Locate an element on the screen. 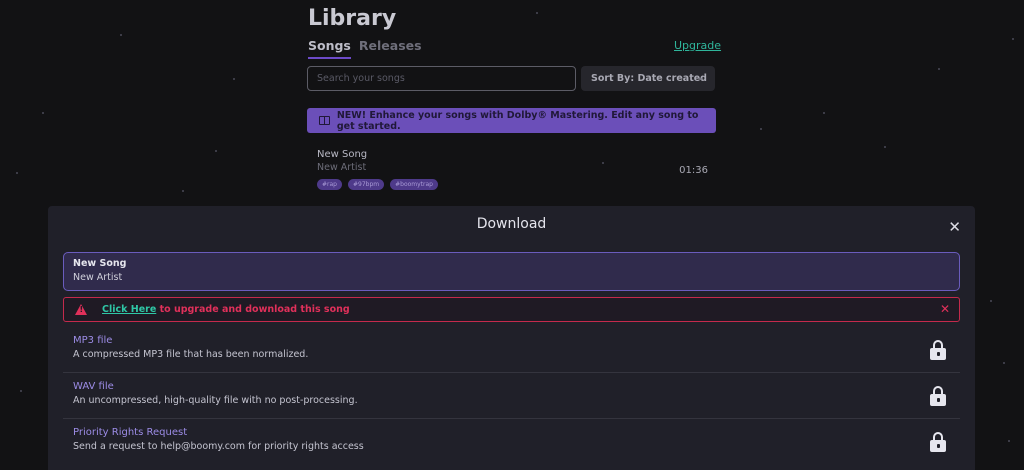 The image size is (1024, 470). song-tags: #rap #97bpm #boomytrap is located at coordinates (377, 184).